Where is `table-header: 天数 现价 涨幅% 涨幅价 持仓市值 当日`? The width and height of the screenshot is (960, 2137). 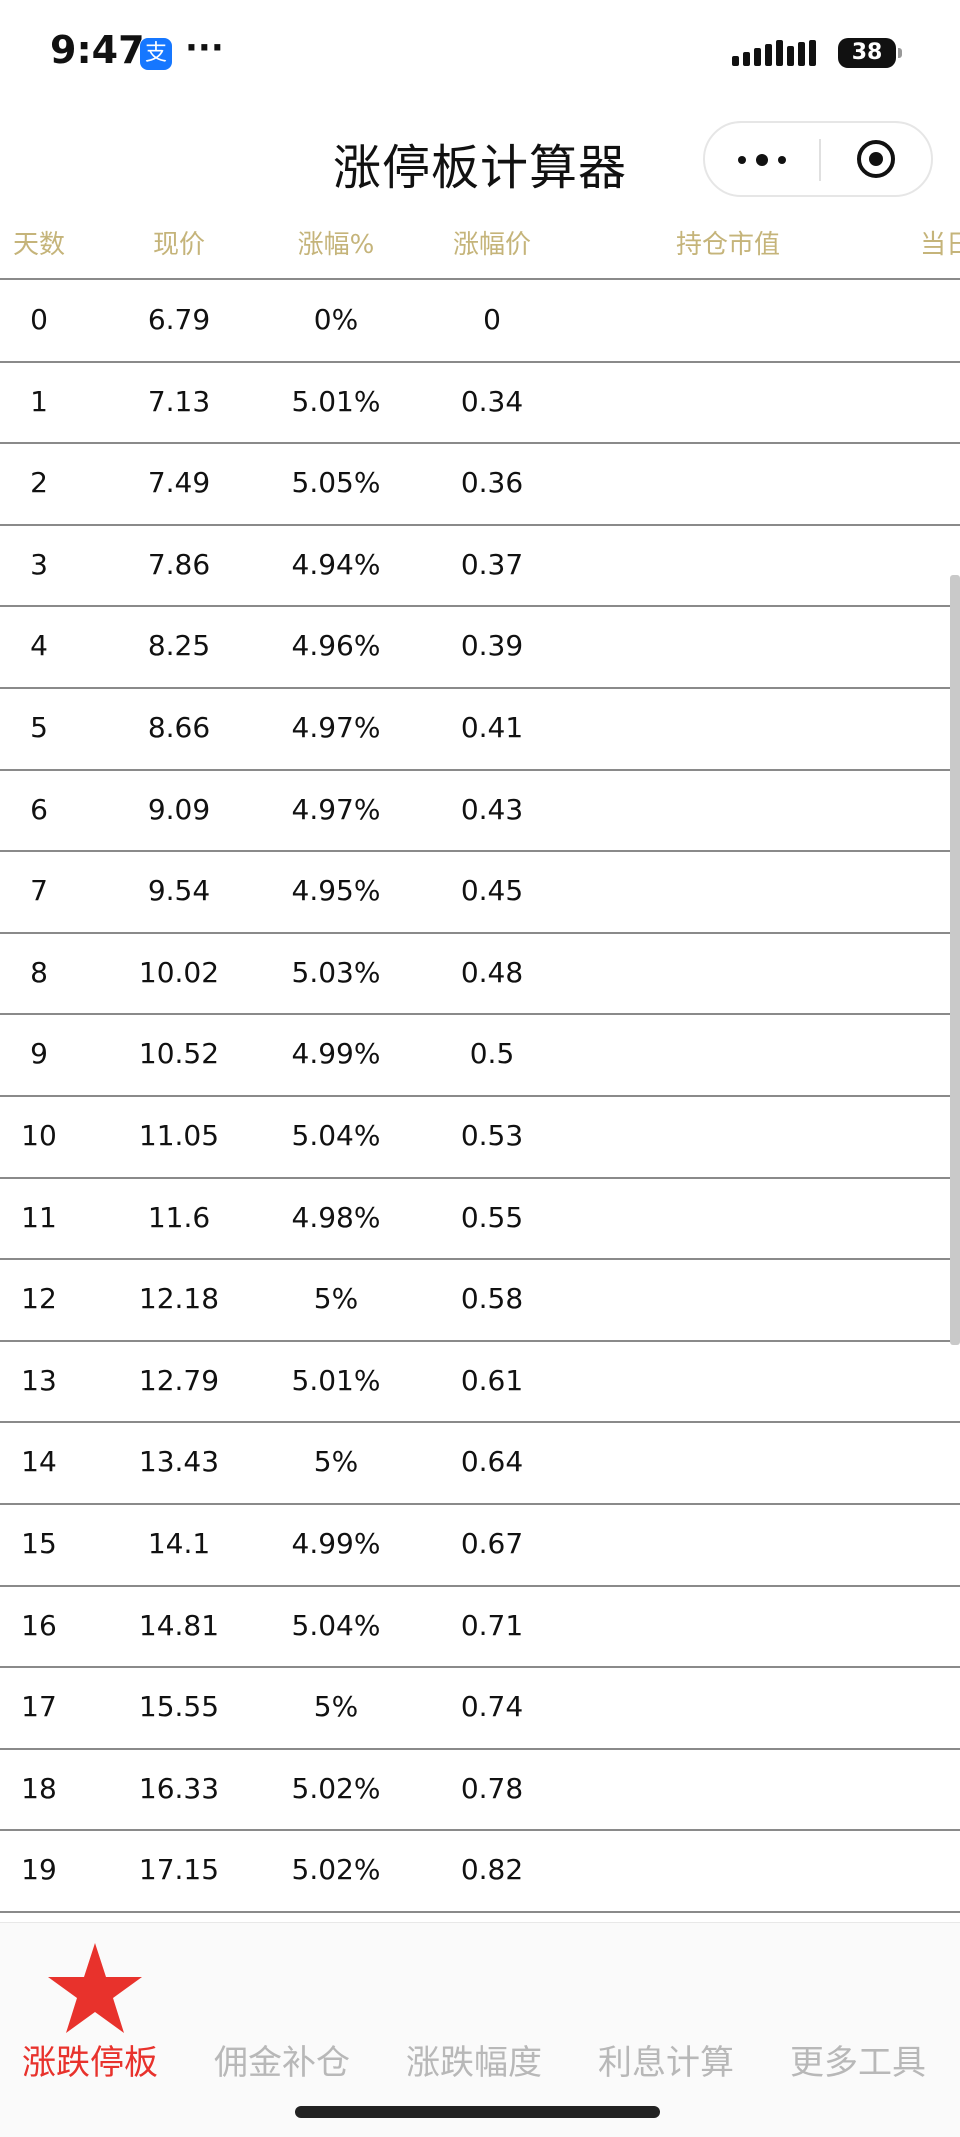 table-header: 天数 现价 涨幅% 涨幅价 持仓市值 当日 is located at coordinates (480, 245).